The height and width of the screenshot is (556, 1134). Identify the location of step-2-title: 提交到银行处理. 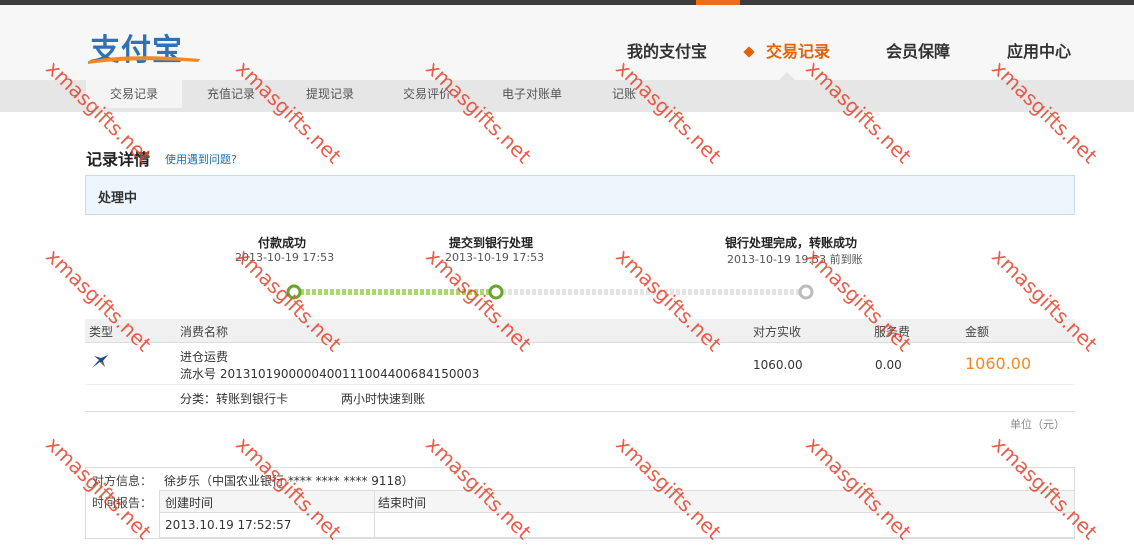
(491, 243).